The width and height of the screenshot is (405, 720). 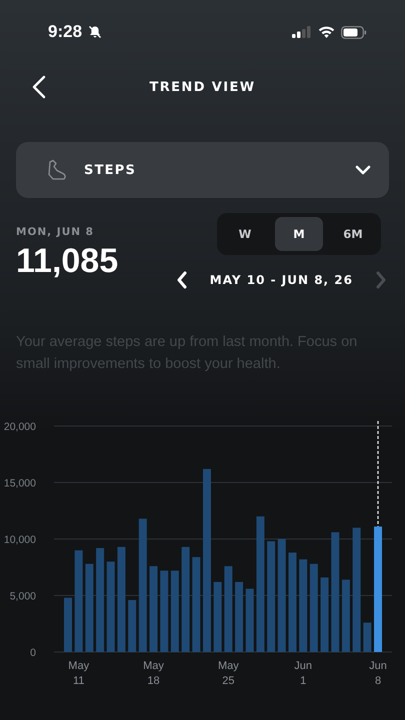 I want to click on step-count: 11,085, so click(x=67, y=261).